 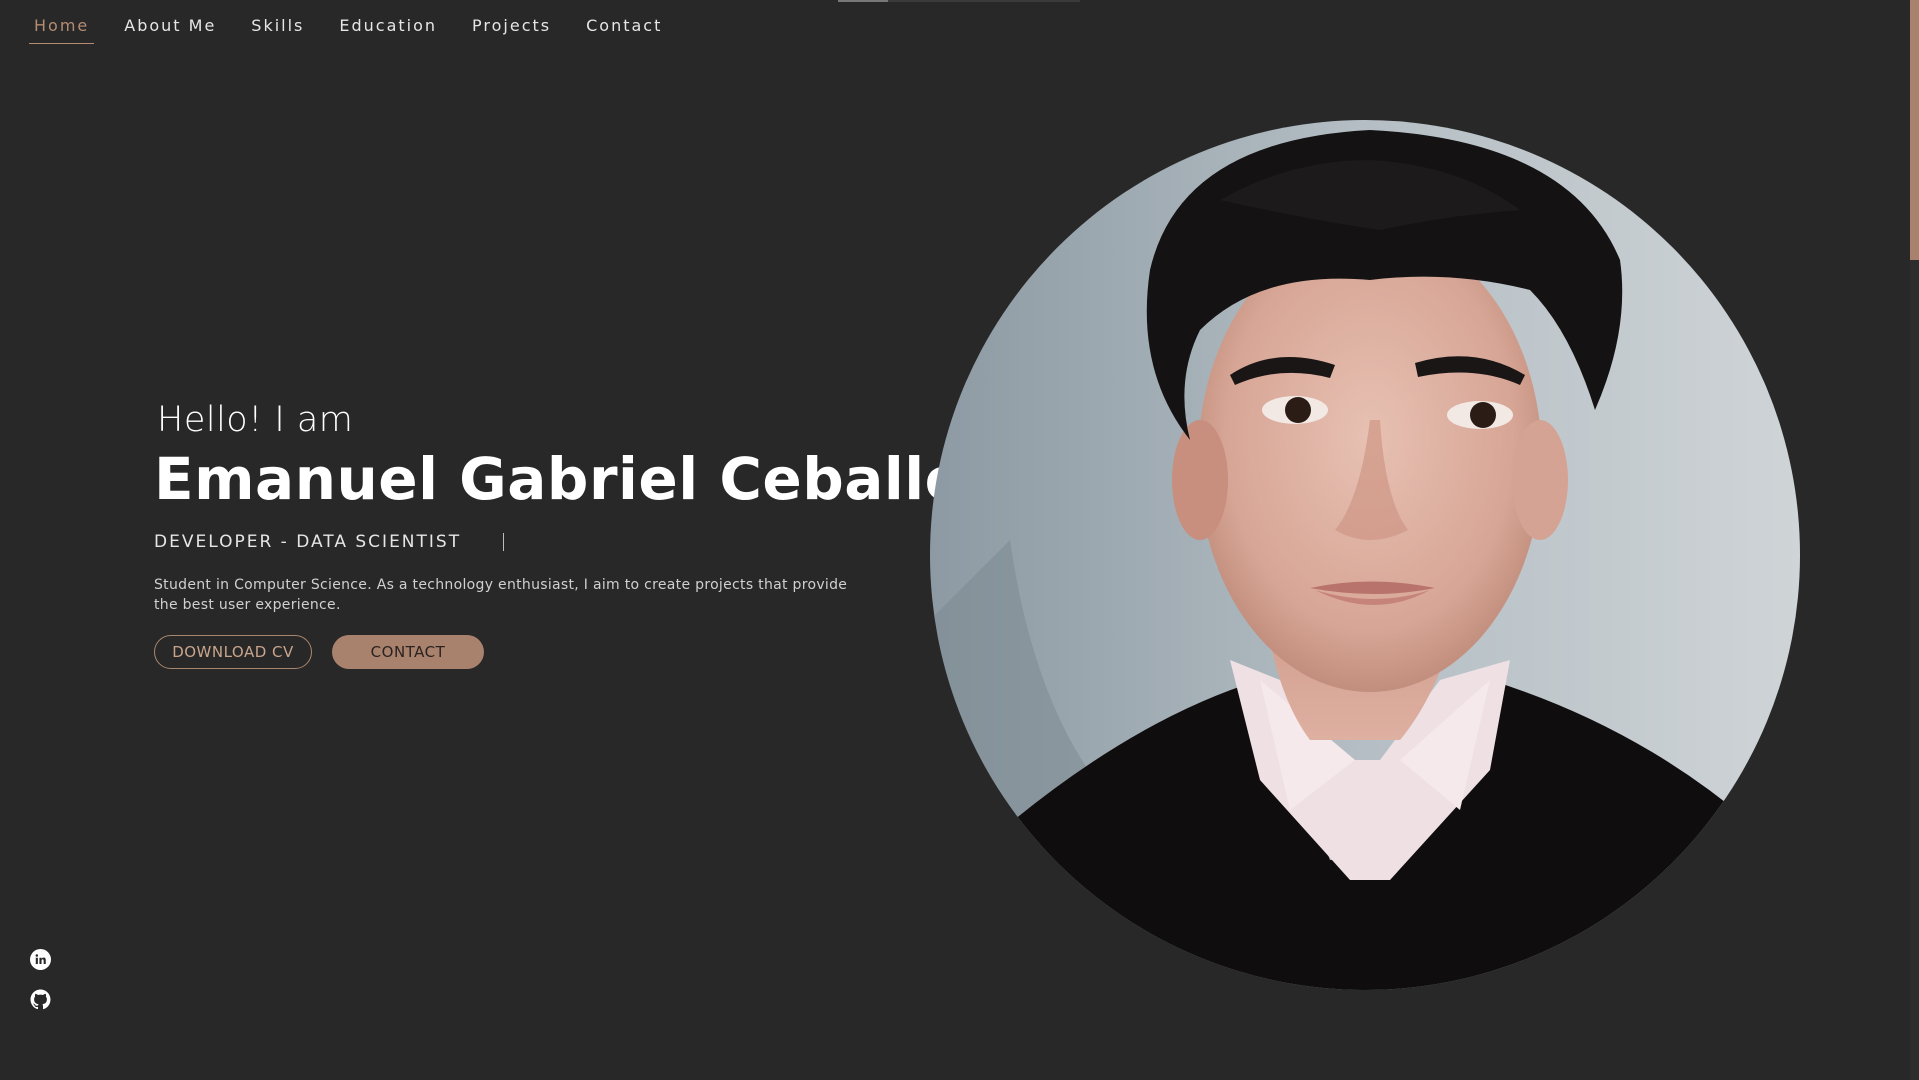 What do you see at coordinates (233, 651) in the screenshot?
I see `download-cv-button: DOWNLOAD CV` at bounding box center [233, 651].